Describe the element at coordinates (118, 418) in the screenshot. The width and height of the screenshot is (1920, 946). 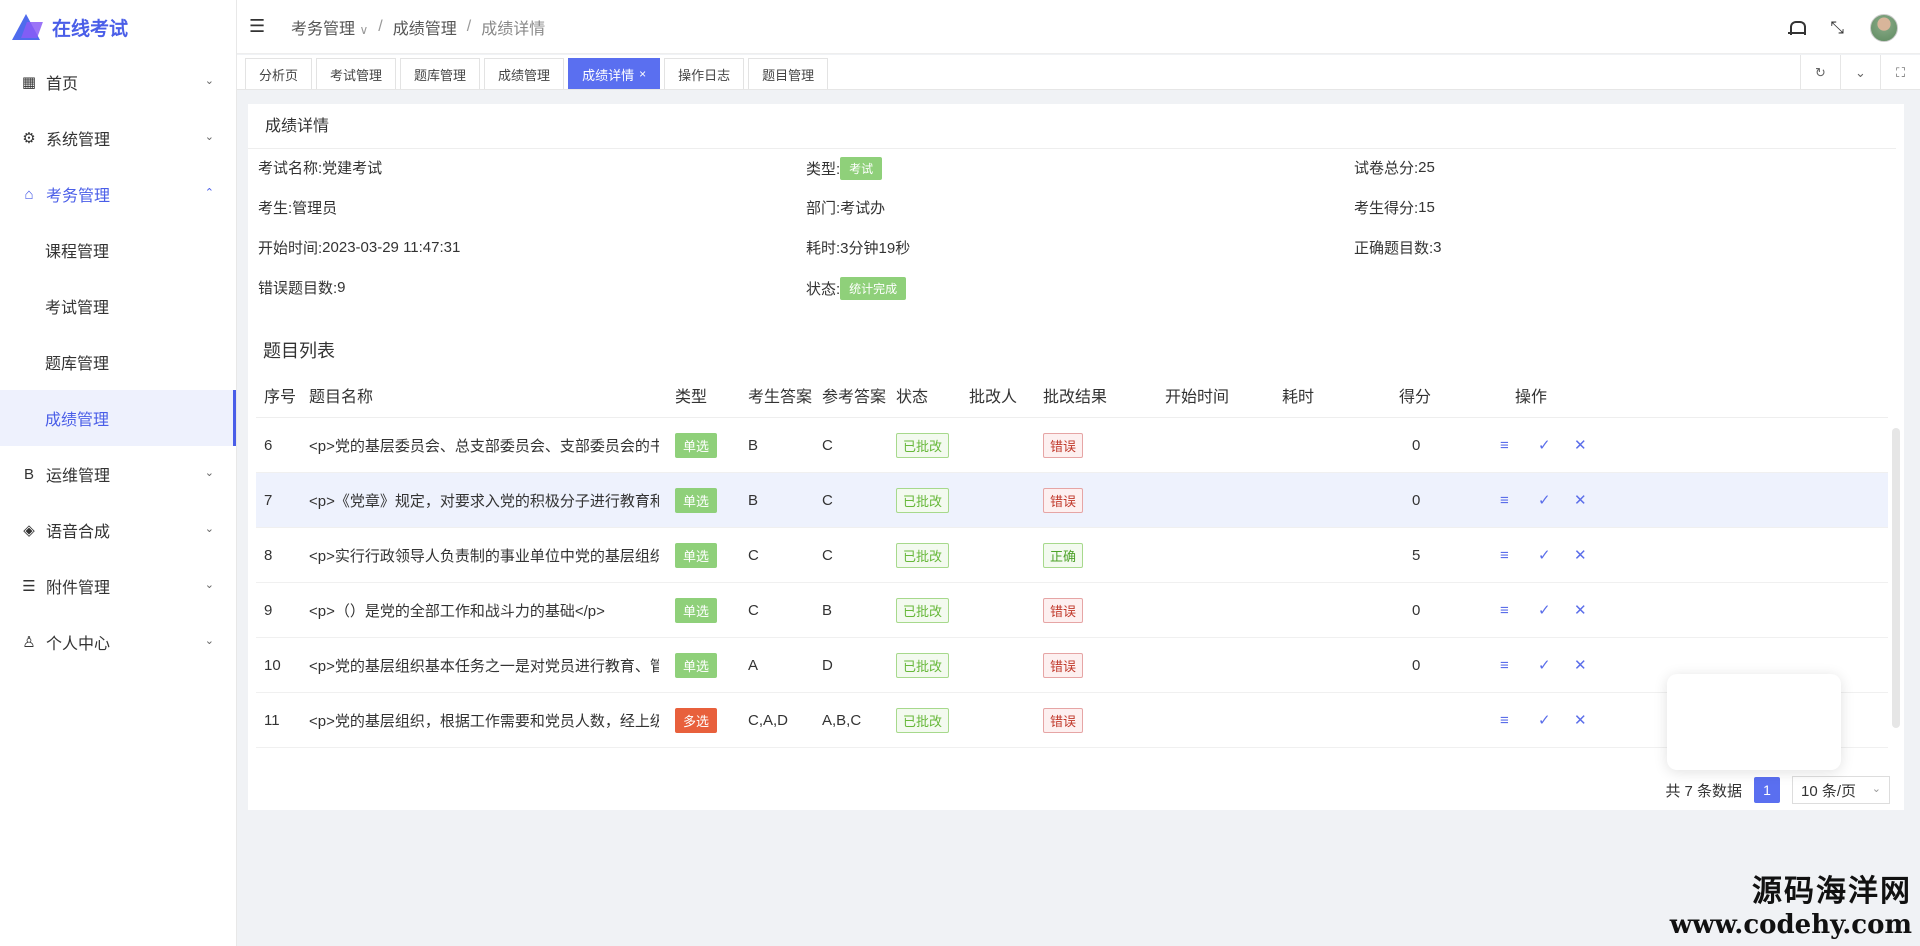
I see `sidebar-subitem-3: 成绩管理` at that location.